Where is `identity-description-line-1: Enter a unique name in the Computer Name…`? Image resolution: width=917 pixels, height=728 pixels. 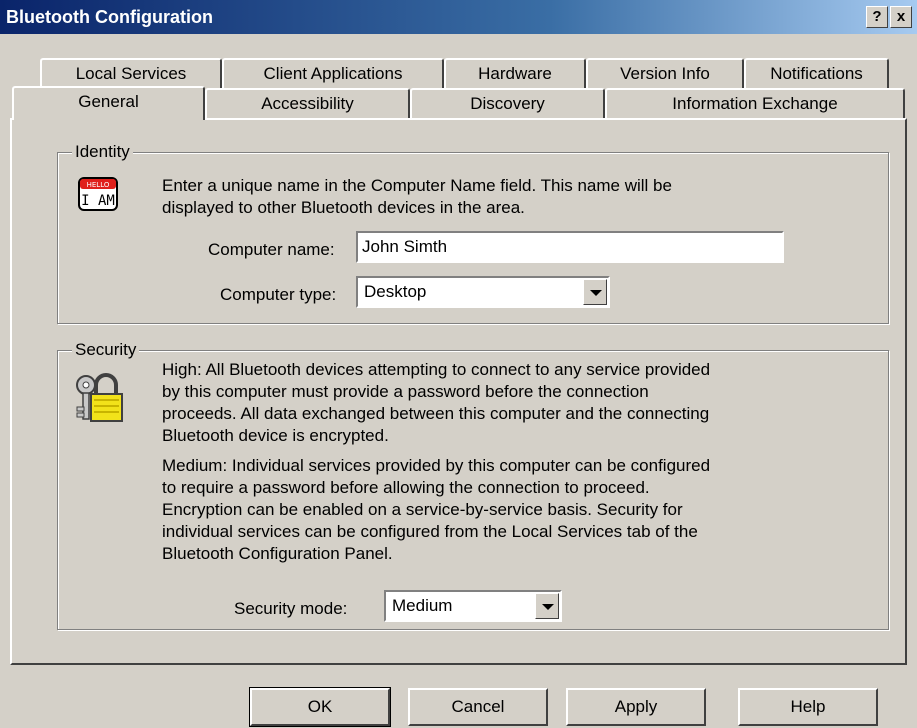 identity-description-line-1: Enter a unique name in the Computer Name… is located at coordinates (417, 185).